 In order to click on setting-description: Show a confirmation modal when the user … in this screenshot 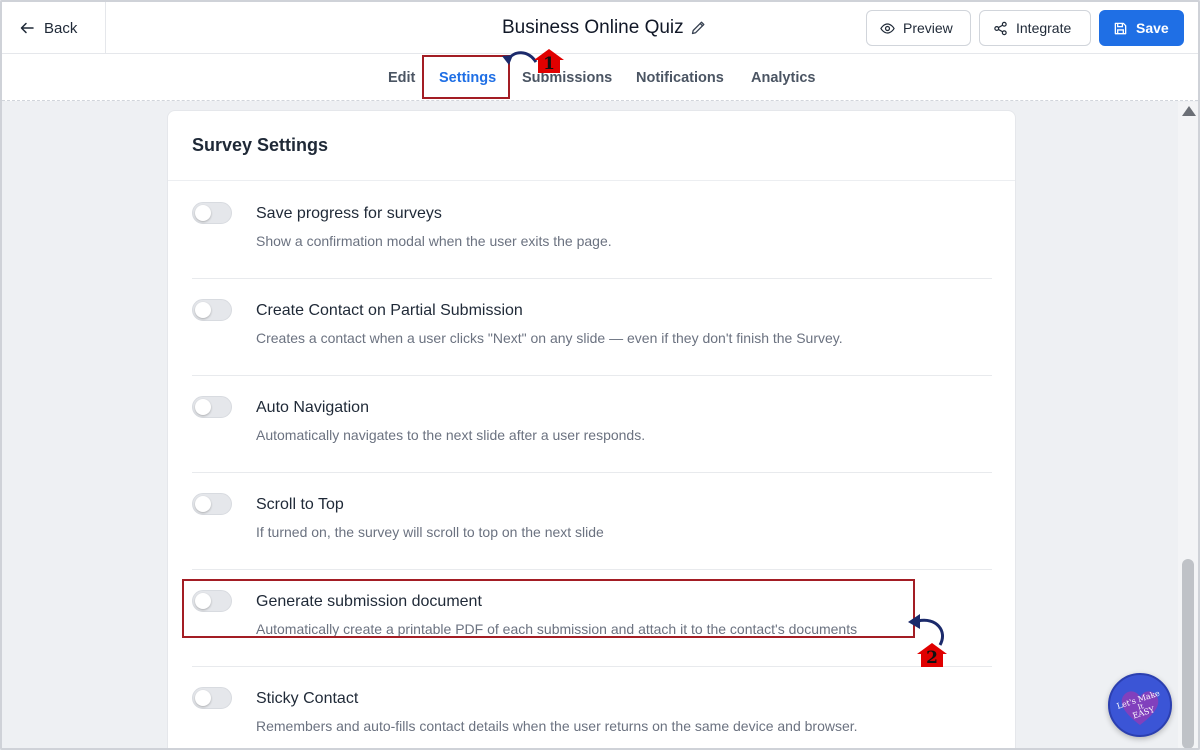, I will do `click(434, 241)`.